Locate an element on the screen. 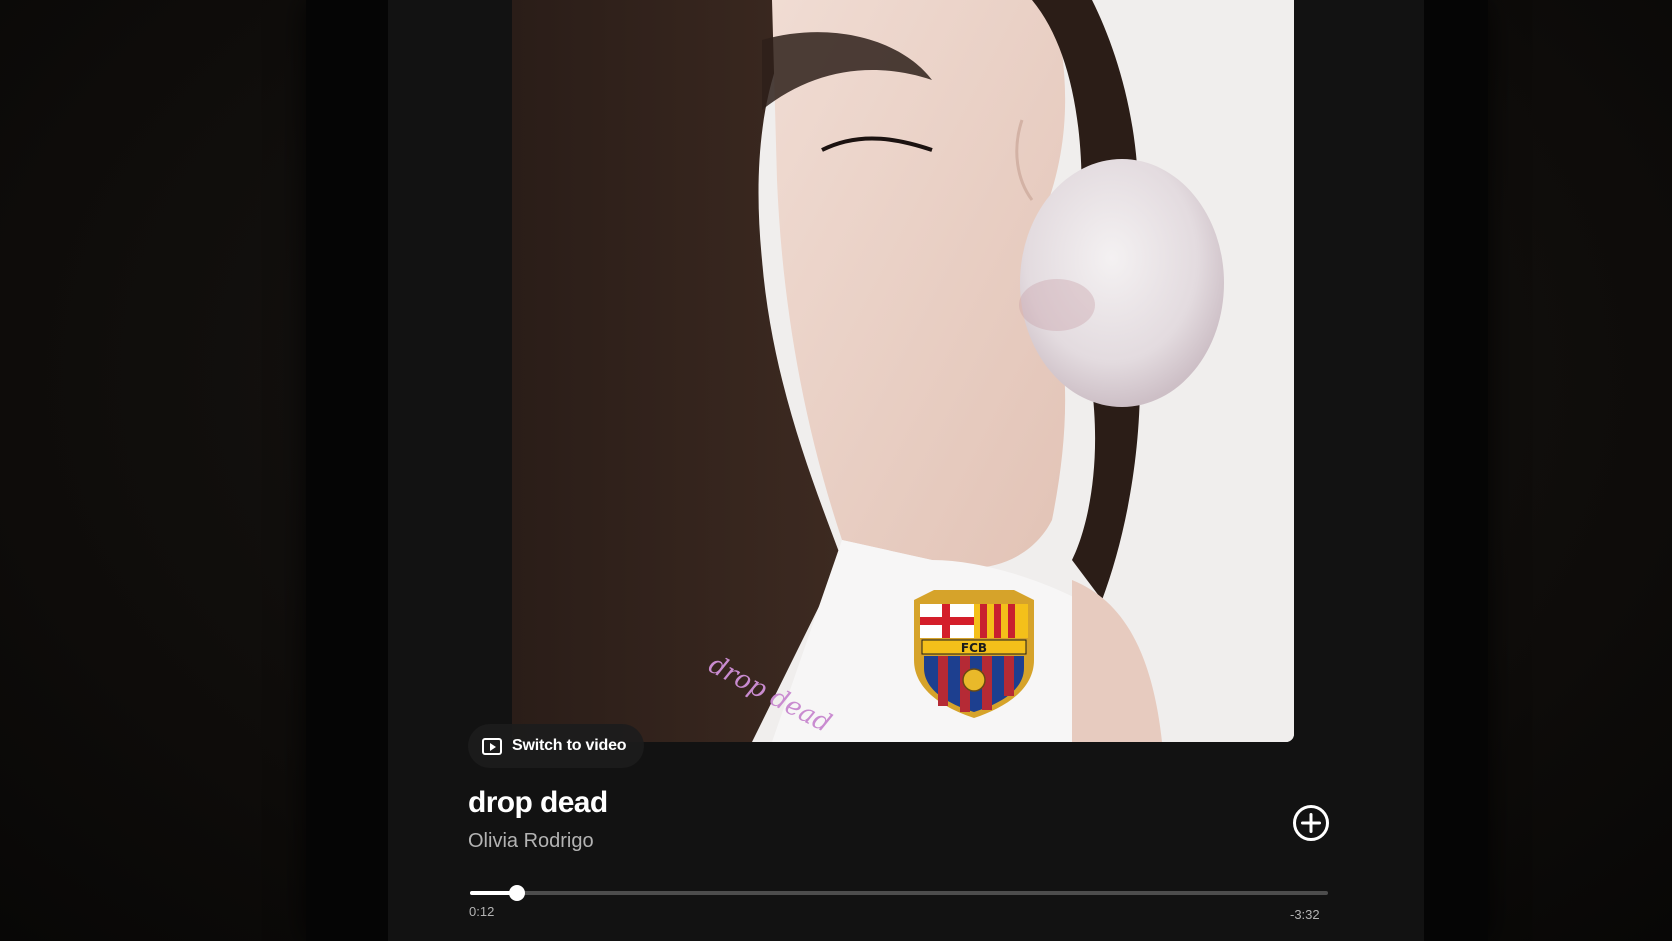  video-play-icon is located at coordinates (492, 746).